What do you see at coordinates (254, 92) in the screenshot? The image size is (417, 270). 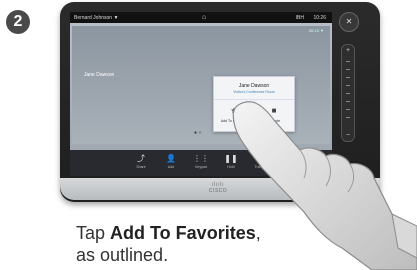 I see `popup-subtitle: Visitor's Conference Room` at bounding box center [254, 92].